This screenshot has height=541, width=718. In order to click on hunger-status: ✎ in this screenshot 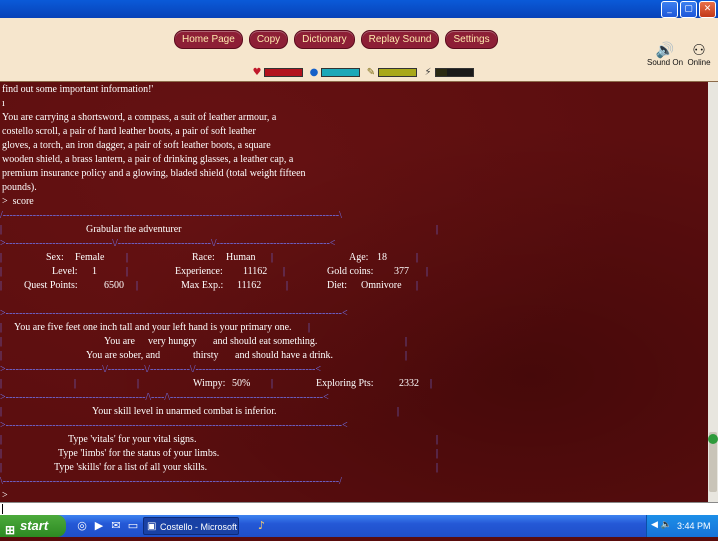, I will do `click(391, 72)`.